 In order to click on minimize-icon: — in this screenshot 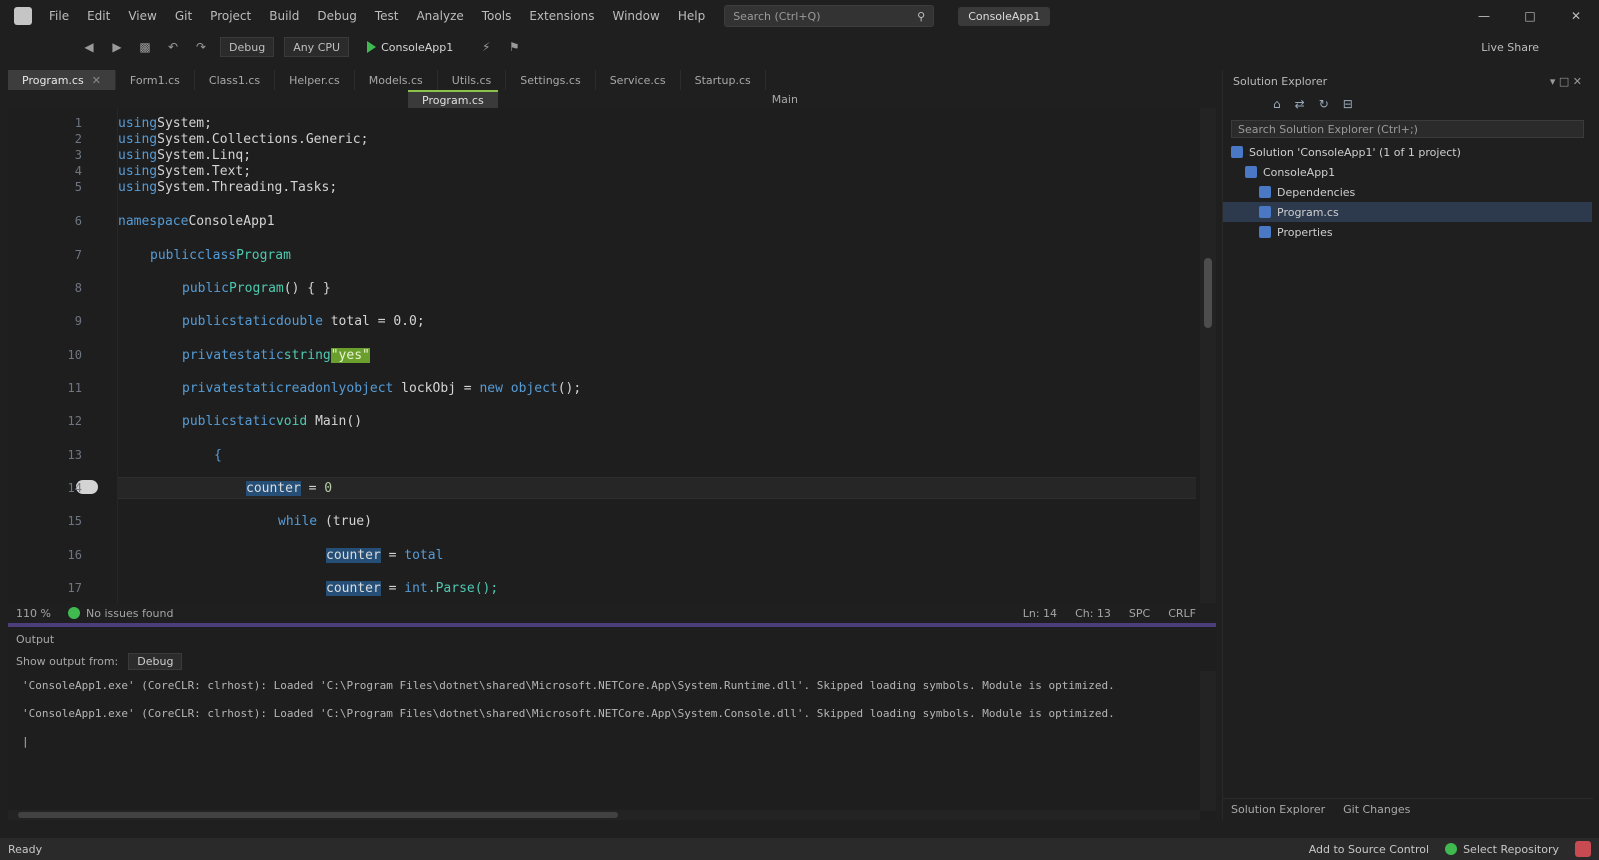, I will do `click(1484, 16)`.